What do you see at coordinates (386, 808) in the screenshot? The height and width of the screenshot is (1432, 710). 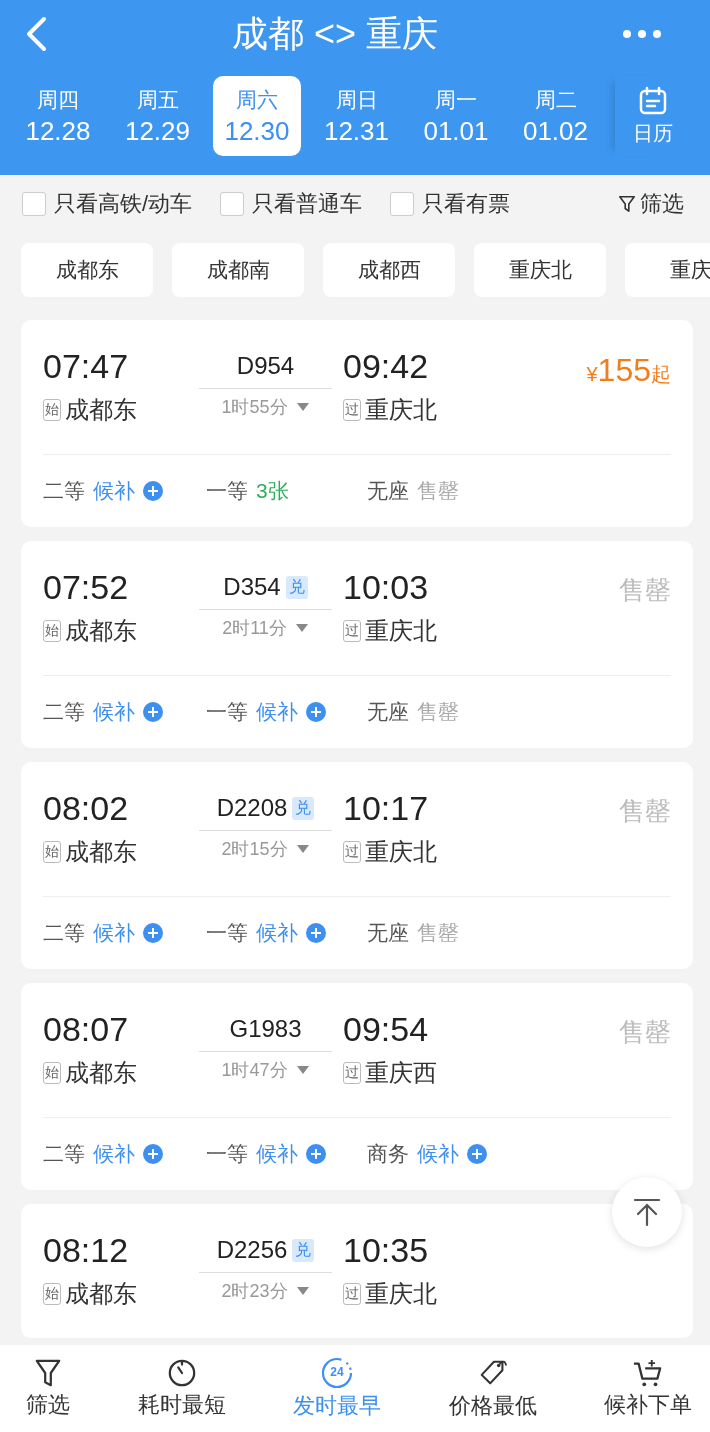 I see `arrive-time: 10:17` at bounding box center [386, 808].